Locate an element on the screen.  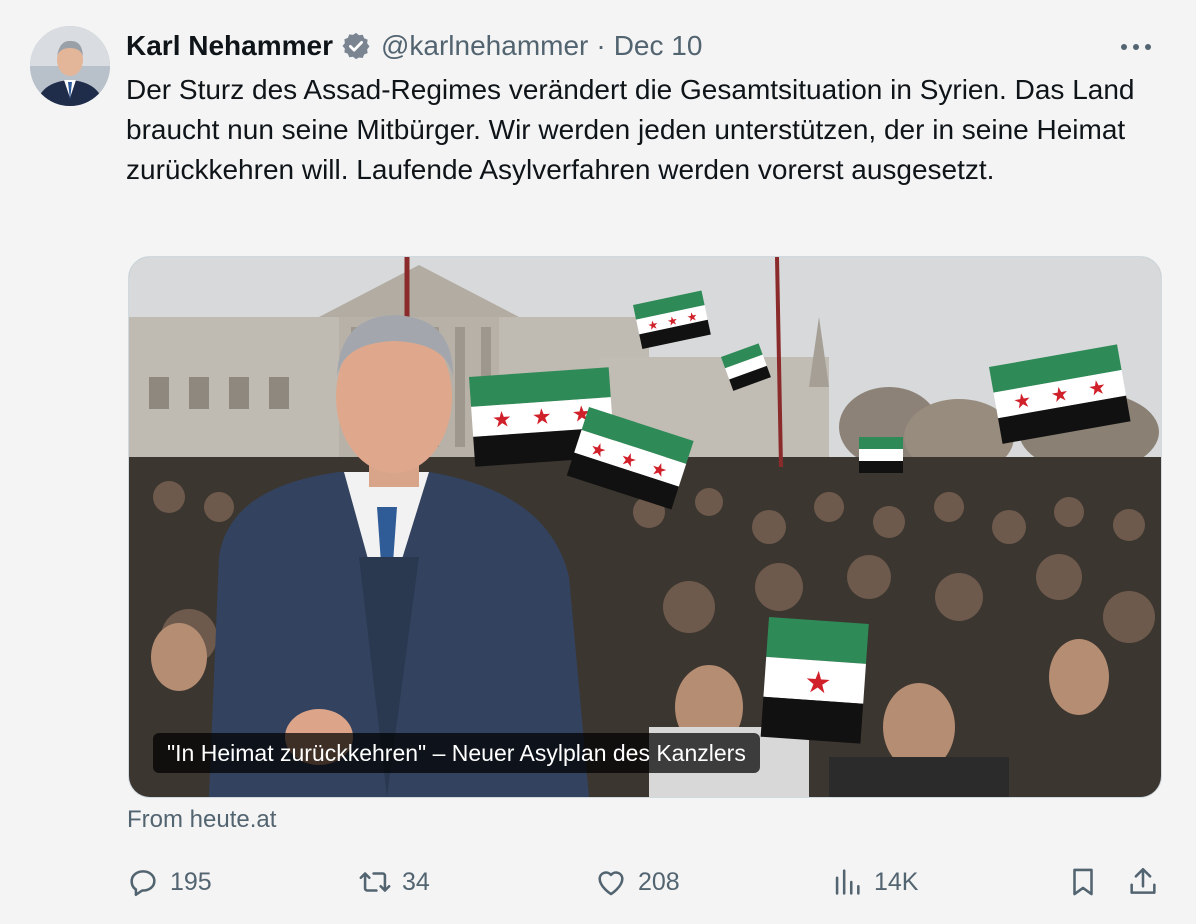
repost-count: 34 is located at coordinates (416, 881).